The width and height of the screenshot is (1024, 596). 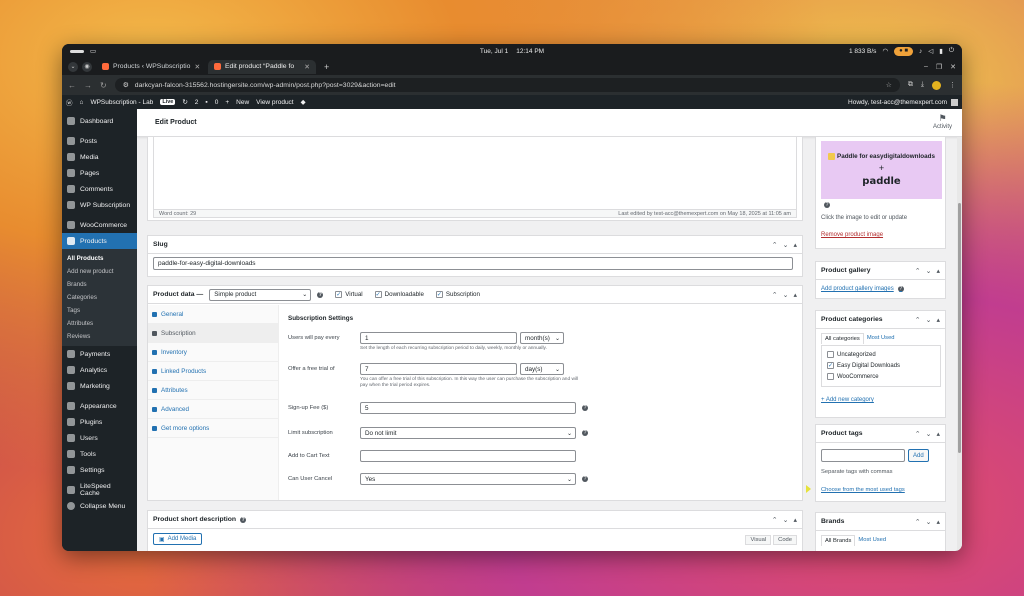 I want to click on trial-input: 7, so click(x=438, y=369).